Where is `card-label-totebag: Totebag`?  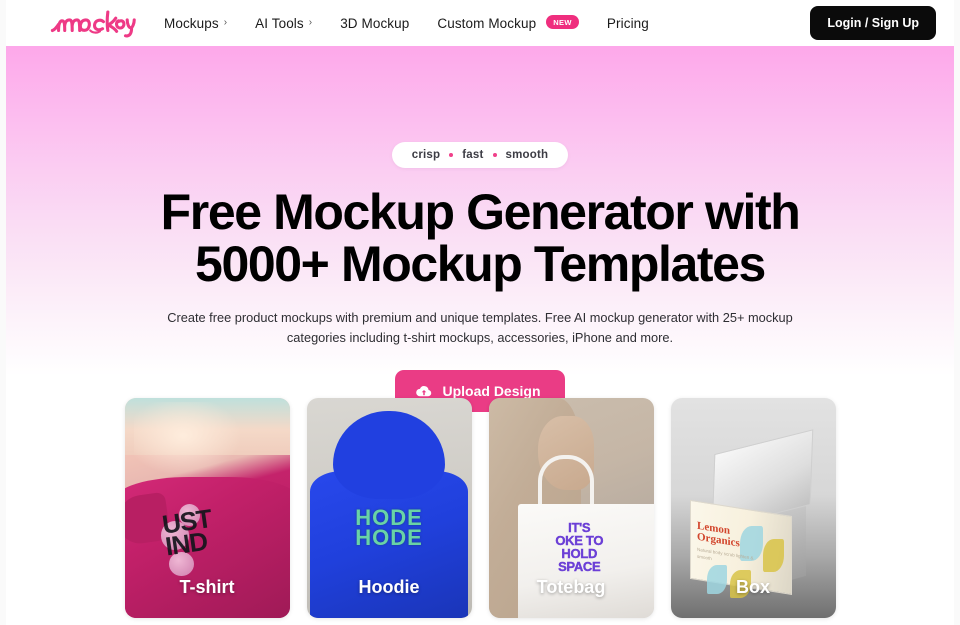 card-label-totebag: Totebag is located at coordinates (571, 587).